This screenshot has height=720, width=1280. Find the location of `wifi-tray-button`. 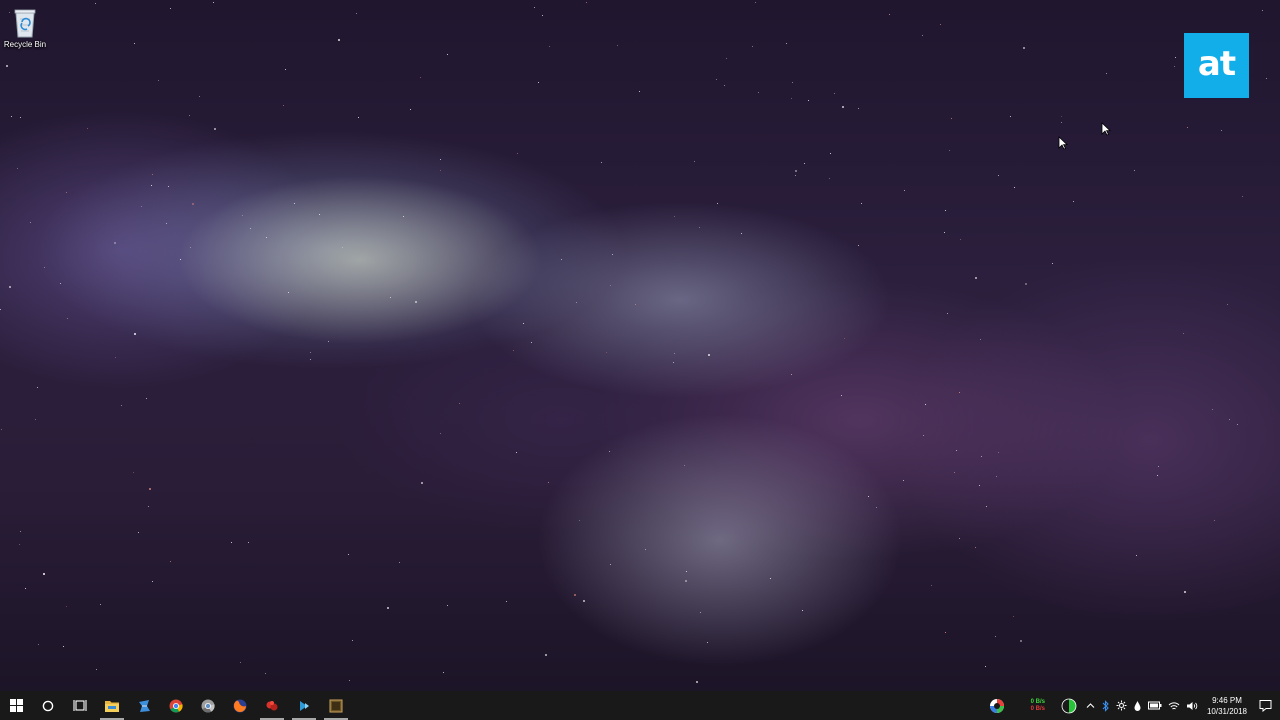

wifi-tray-button is located at coordinates (1174, 705).